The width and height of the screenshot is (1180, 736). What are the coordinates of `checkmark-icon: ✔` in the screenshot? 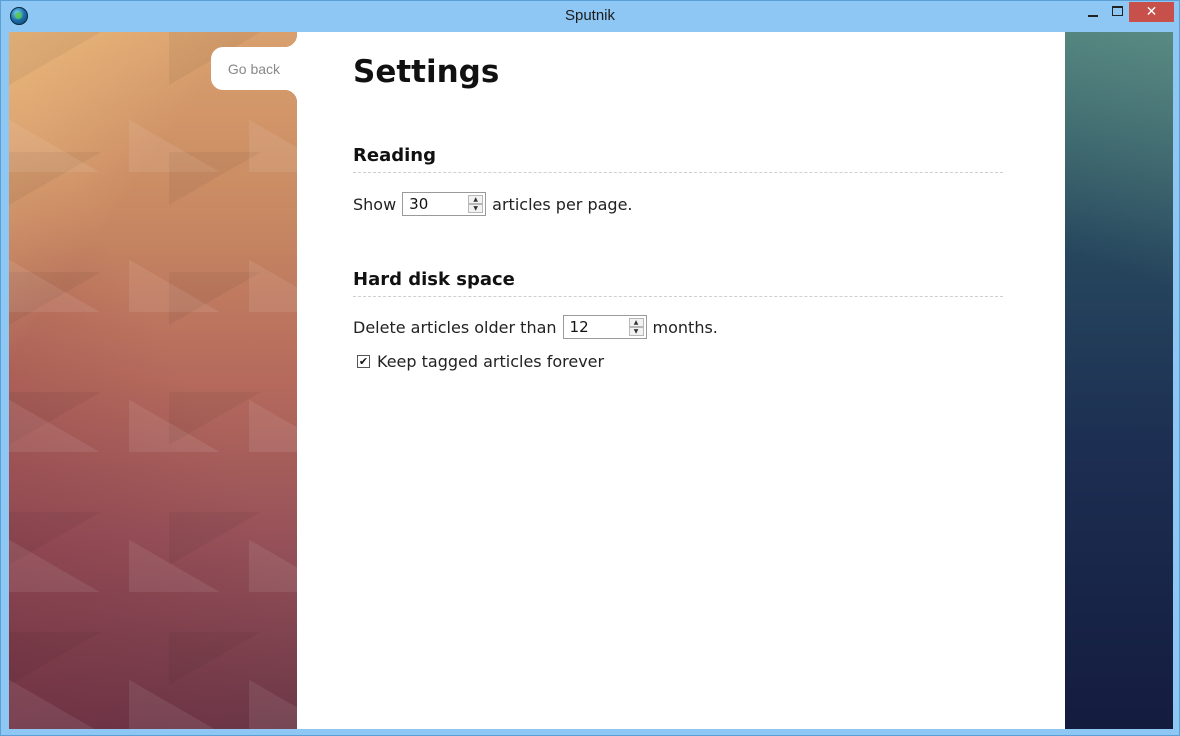 It's located at (363, 361).